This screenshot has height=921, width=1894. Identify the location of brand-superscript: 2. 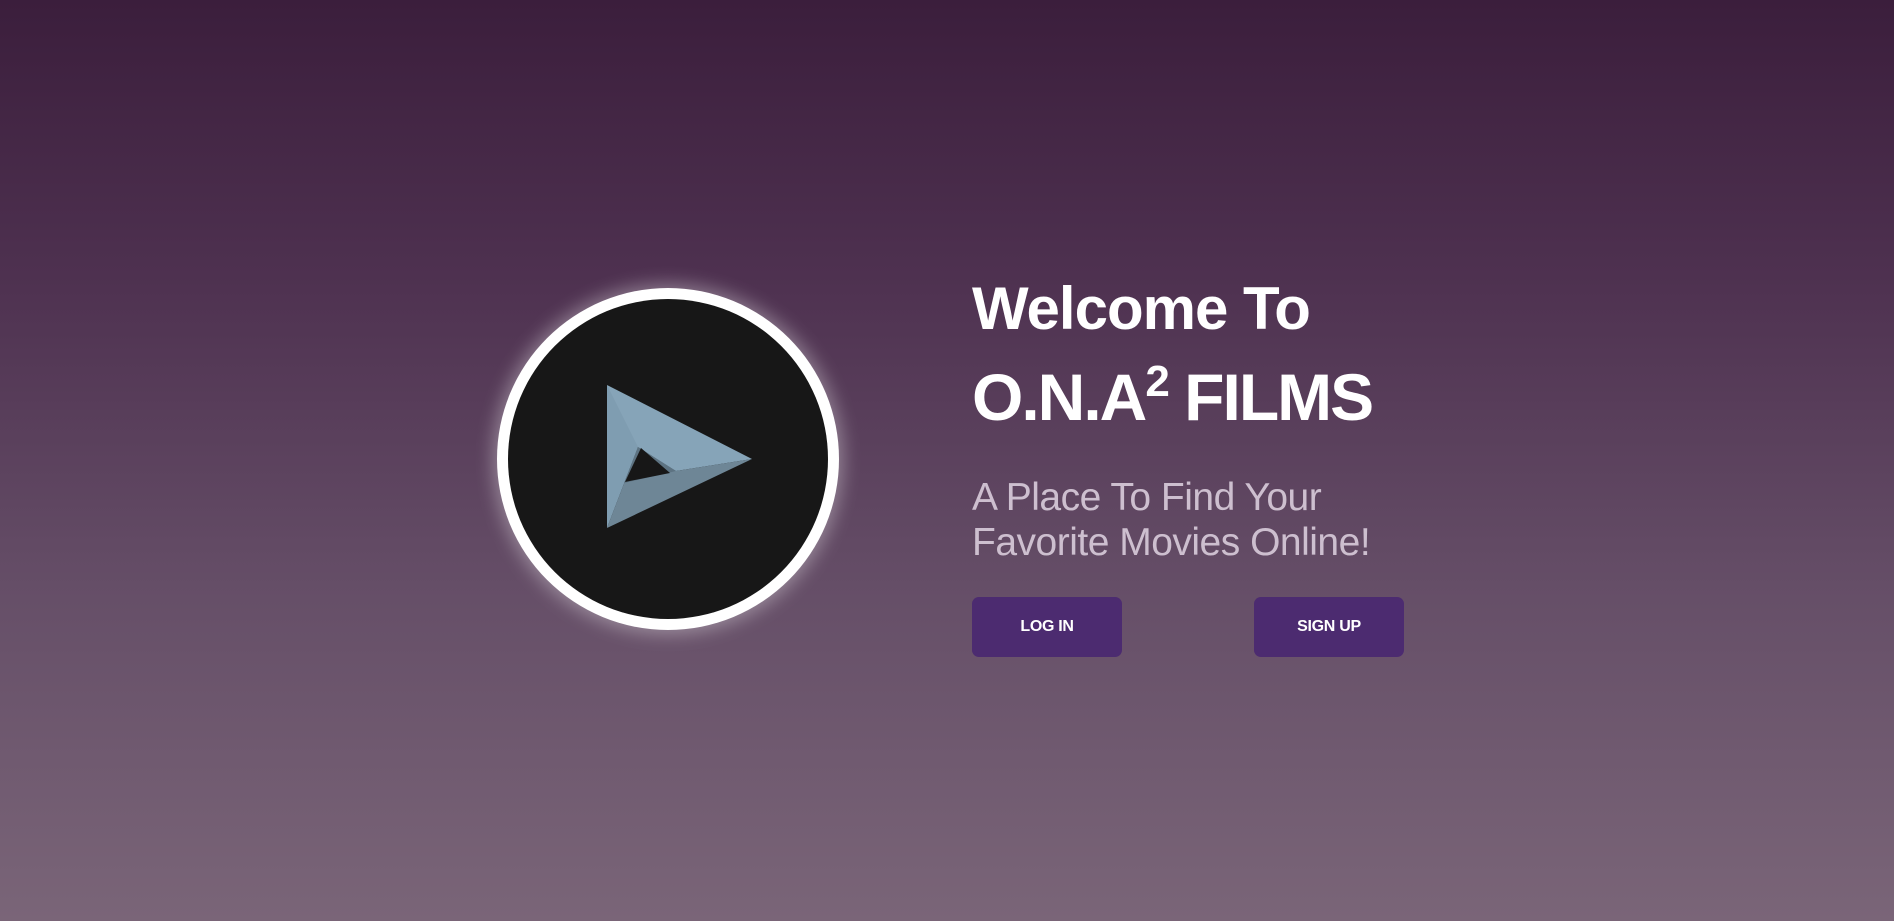
(1157, 381).